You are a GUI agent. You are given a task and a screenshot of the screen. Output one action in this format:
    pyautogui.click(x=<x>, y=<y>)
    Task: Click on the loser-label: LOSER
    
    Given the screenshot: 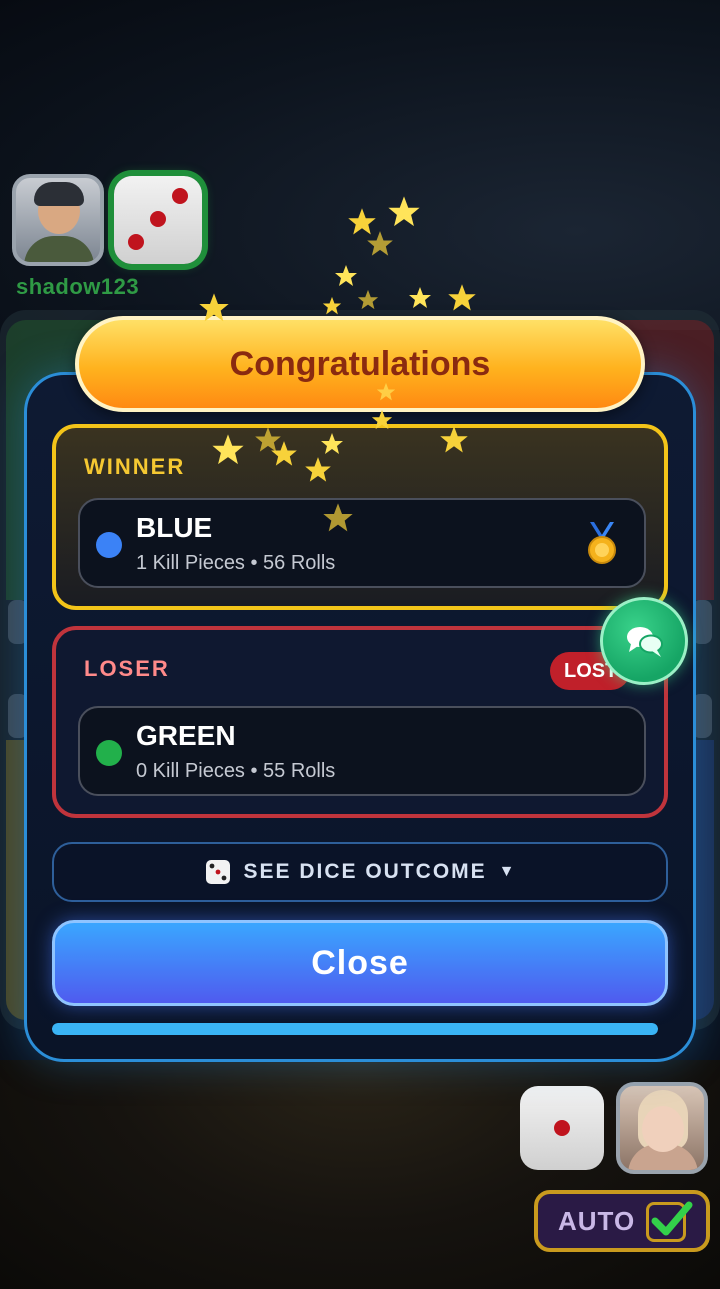 What is the action you would take?
    pyautogui.click(x=127, y=668)
    